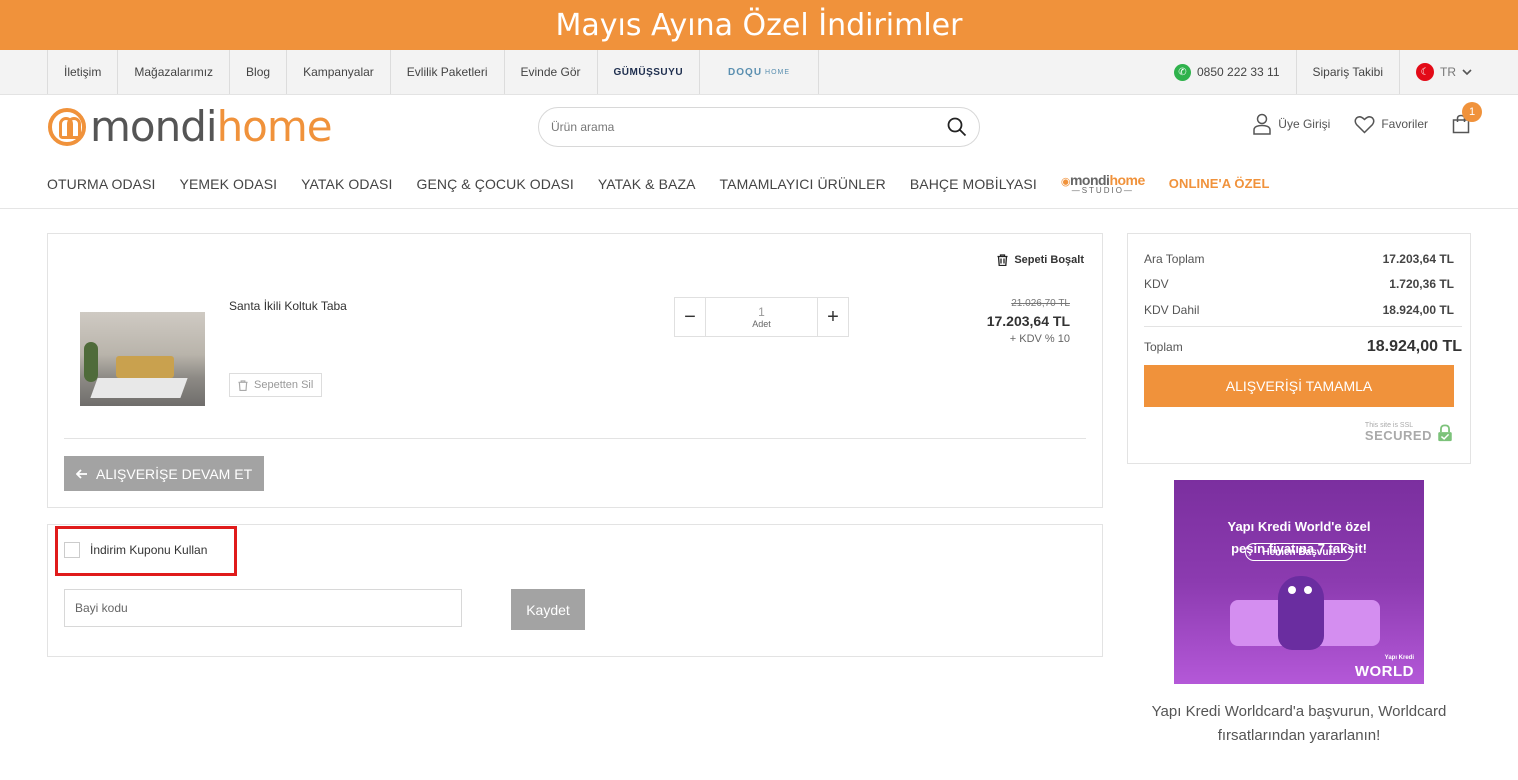 The height and width of the screenshot is (780, 1518). I want to click on top-right: ✆ 0850 222 33 11 Sipariş Takibi ☾ TR, so click(1323, 72).